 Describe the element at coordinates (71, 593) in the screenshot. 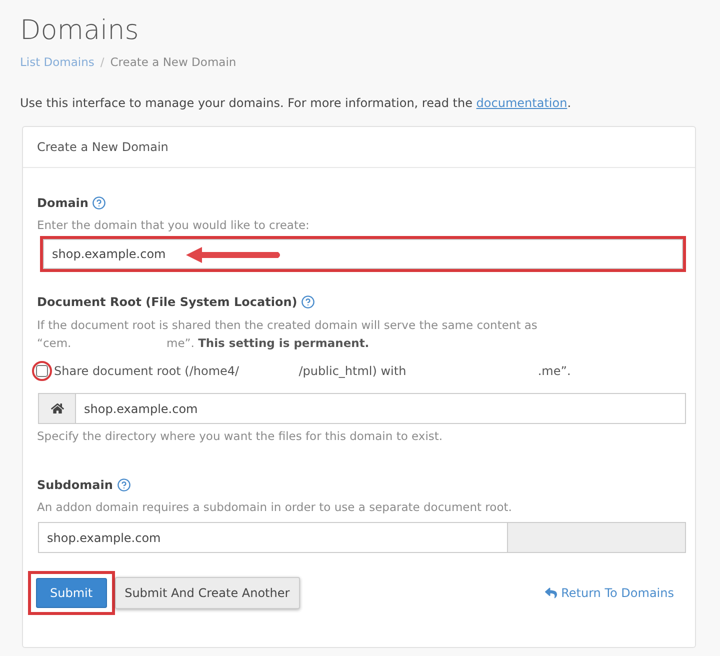

I see `submit-button: Submit` at that location.